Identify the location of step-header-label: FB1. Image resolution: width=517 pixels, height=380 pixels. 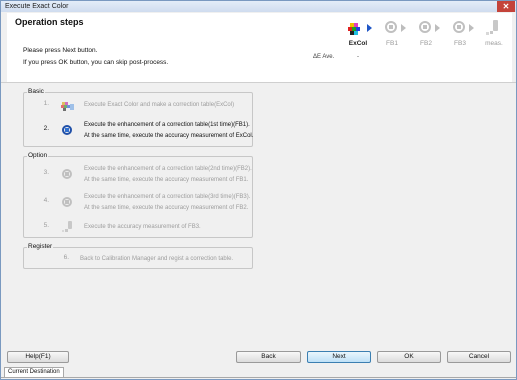
(392, 43).